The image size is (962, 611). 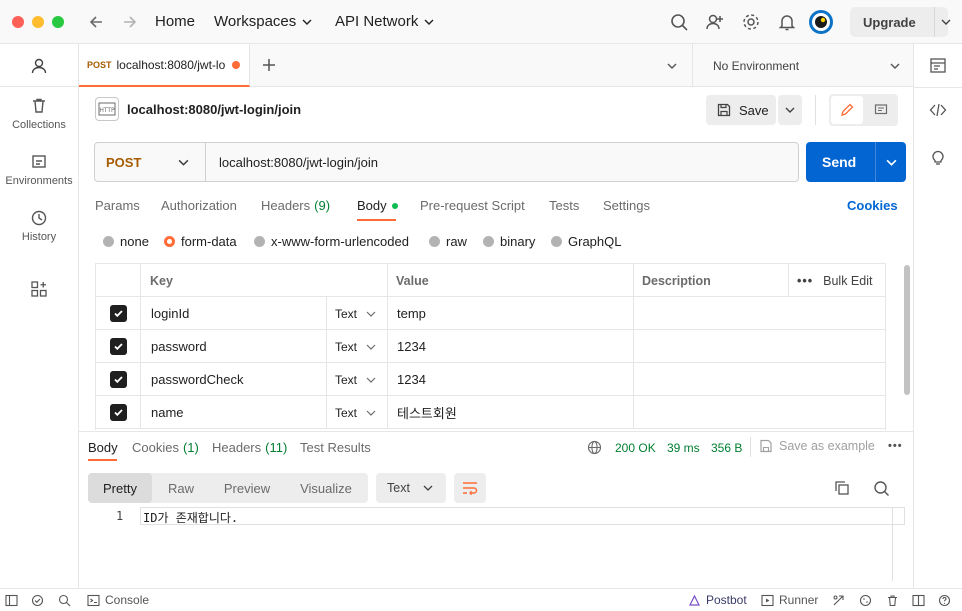 What do you see at coordinates (626, 205) in the screenshot?
I see `tab-settings: Settings` at bounding box center [626, 205].